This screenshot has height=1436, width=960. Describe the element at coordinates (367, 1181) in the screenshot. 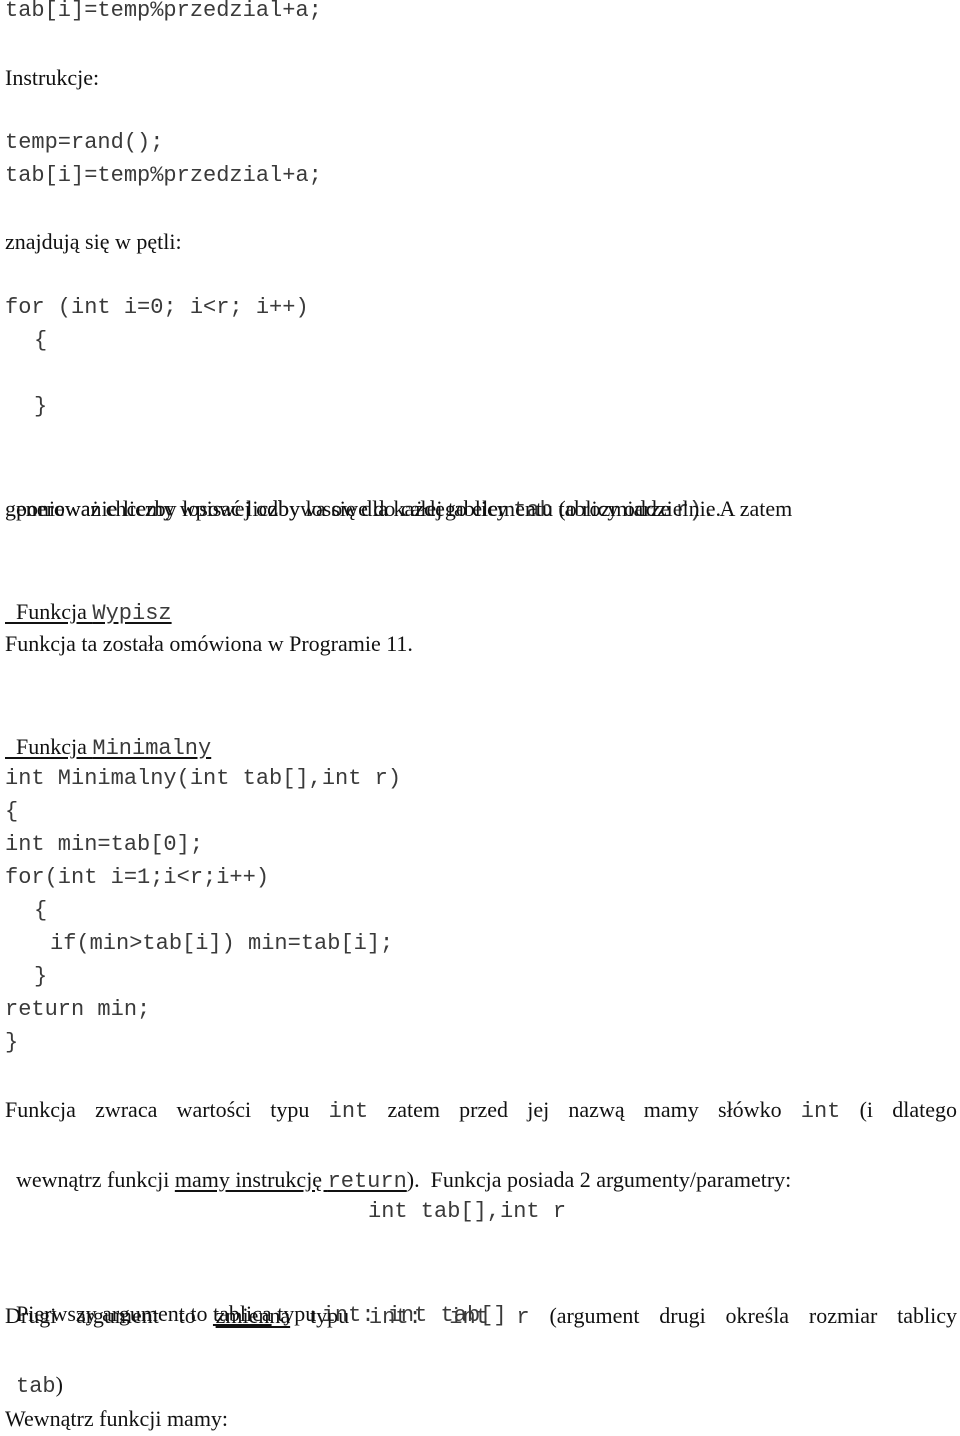

I see `inline-code: return` at that location.